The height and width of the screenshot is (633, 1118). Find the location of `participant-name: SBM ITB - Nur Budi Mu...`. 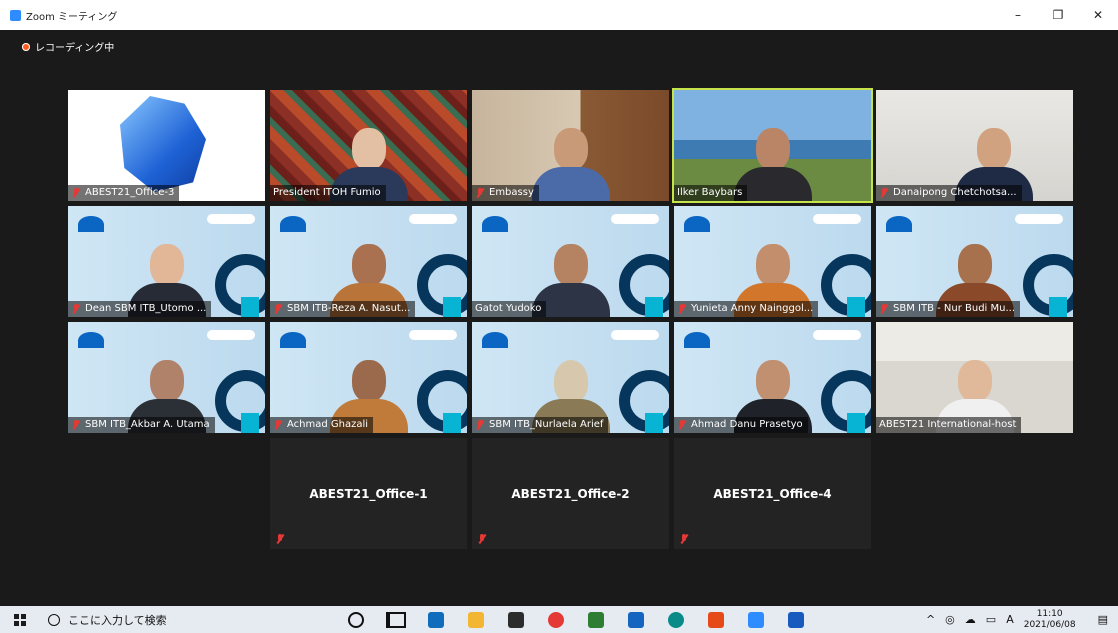

participant-name: SBM ITB - Nur Budi Mu... is located at coordinates (954, 308).